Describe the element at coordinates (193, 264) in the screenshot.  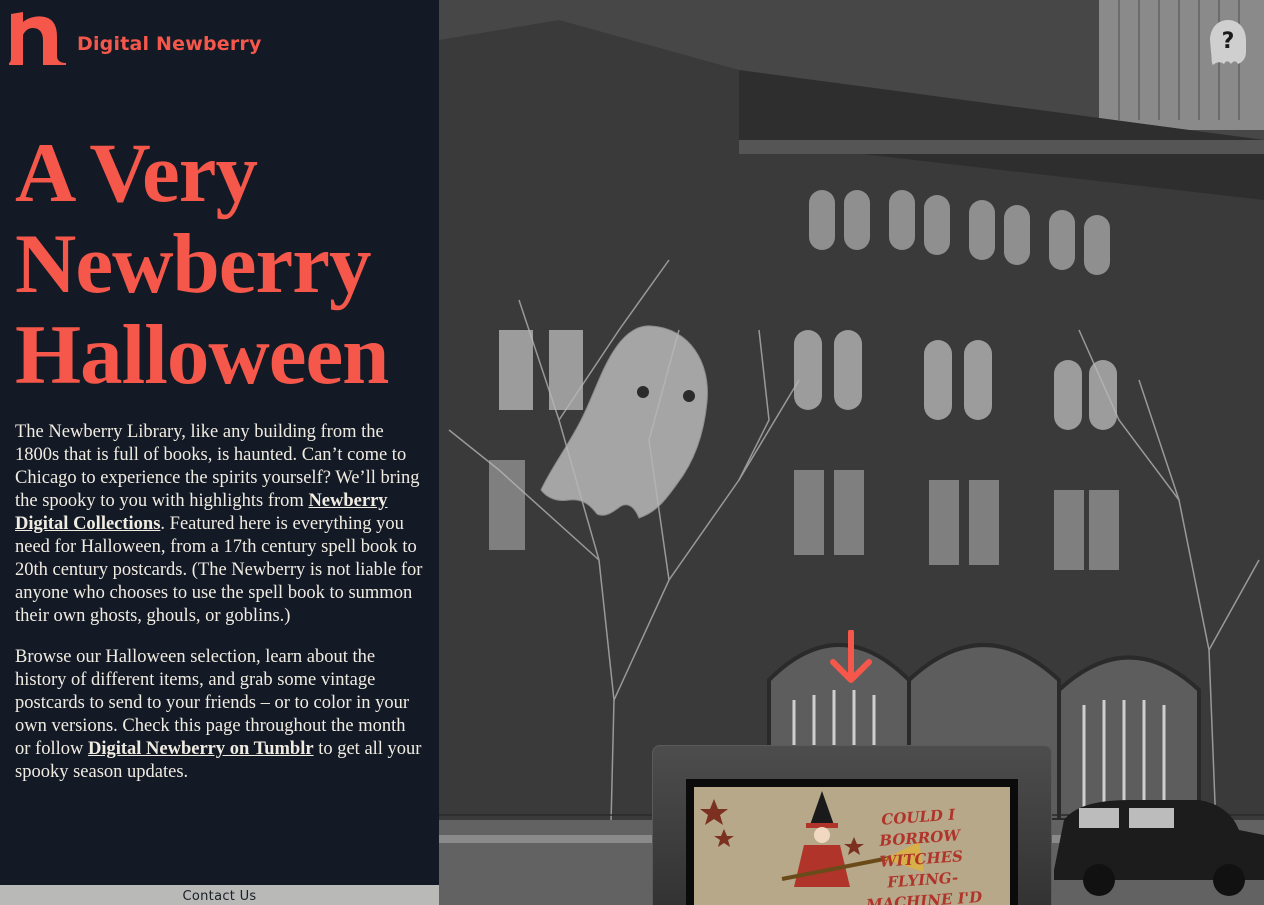
I see `title-line-2: Newberry` at that location.